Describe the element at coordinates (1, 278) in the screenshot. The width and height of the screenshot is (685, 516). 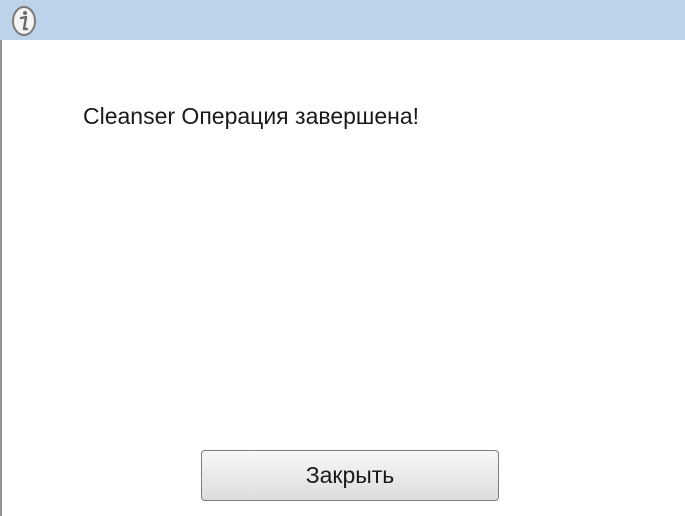
I see `window-left-border` at that location.